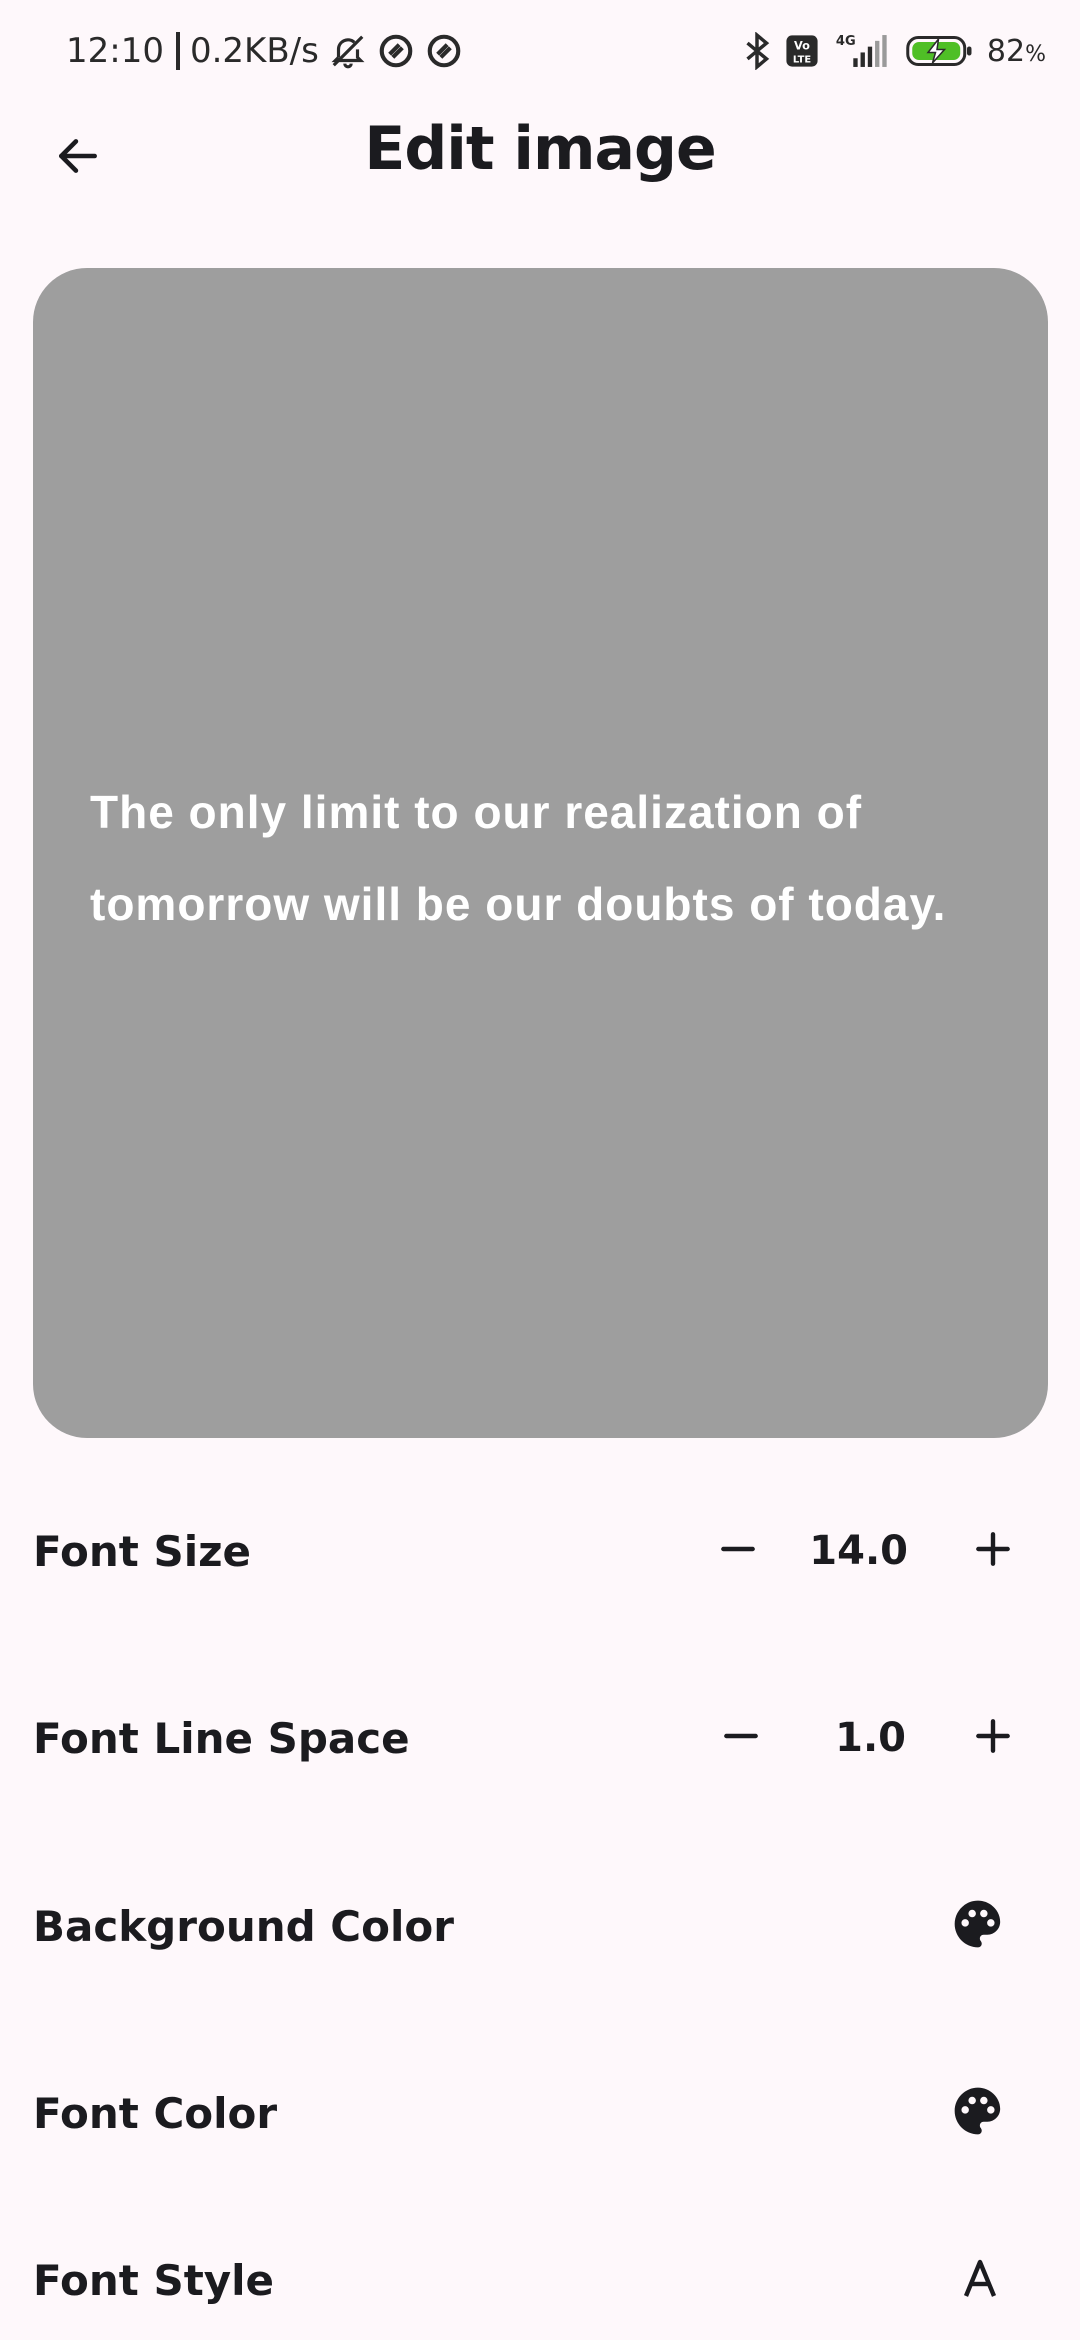 Image resolution: width=1080 pixels, height=2340 pixels. What do you see at coordinates (540, 1551) in the screenshot?
I see `font-size-row: Font Size 14.0` at bounding box center [540, 1551].